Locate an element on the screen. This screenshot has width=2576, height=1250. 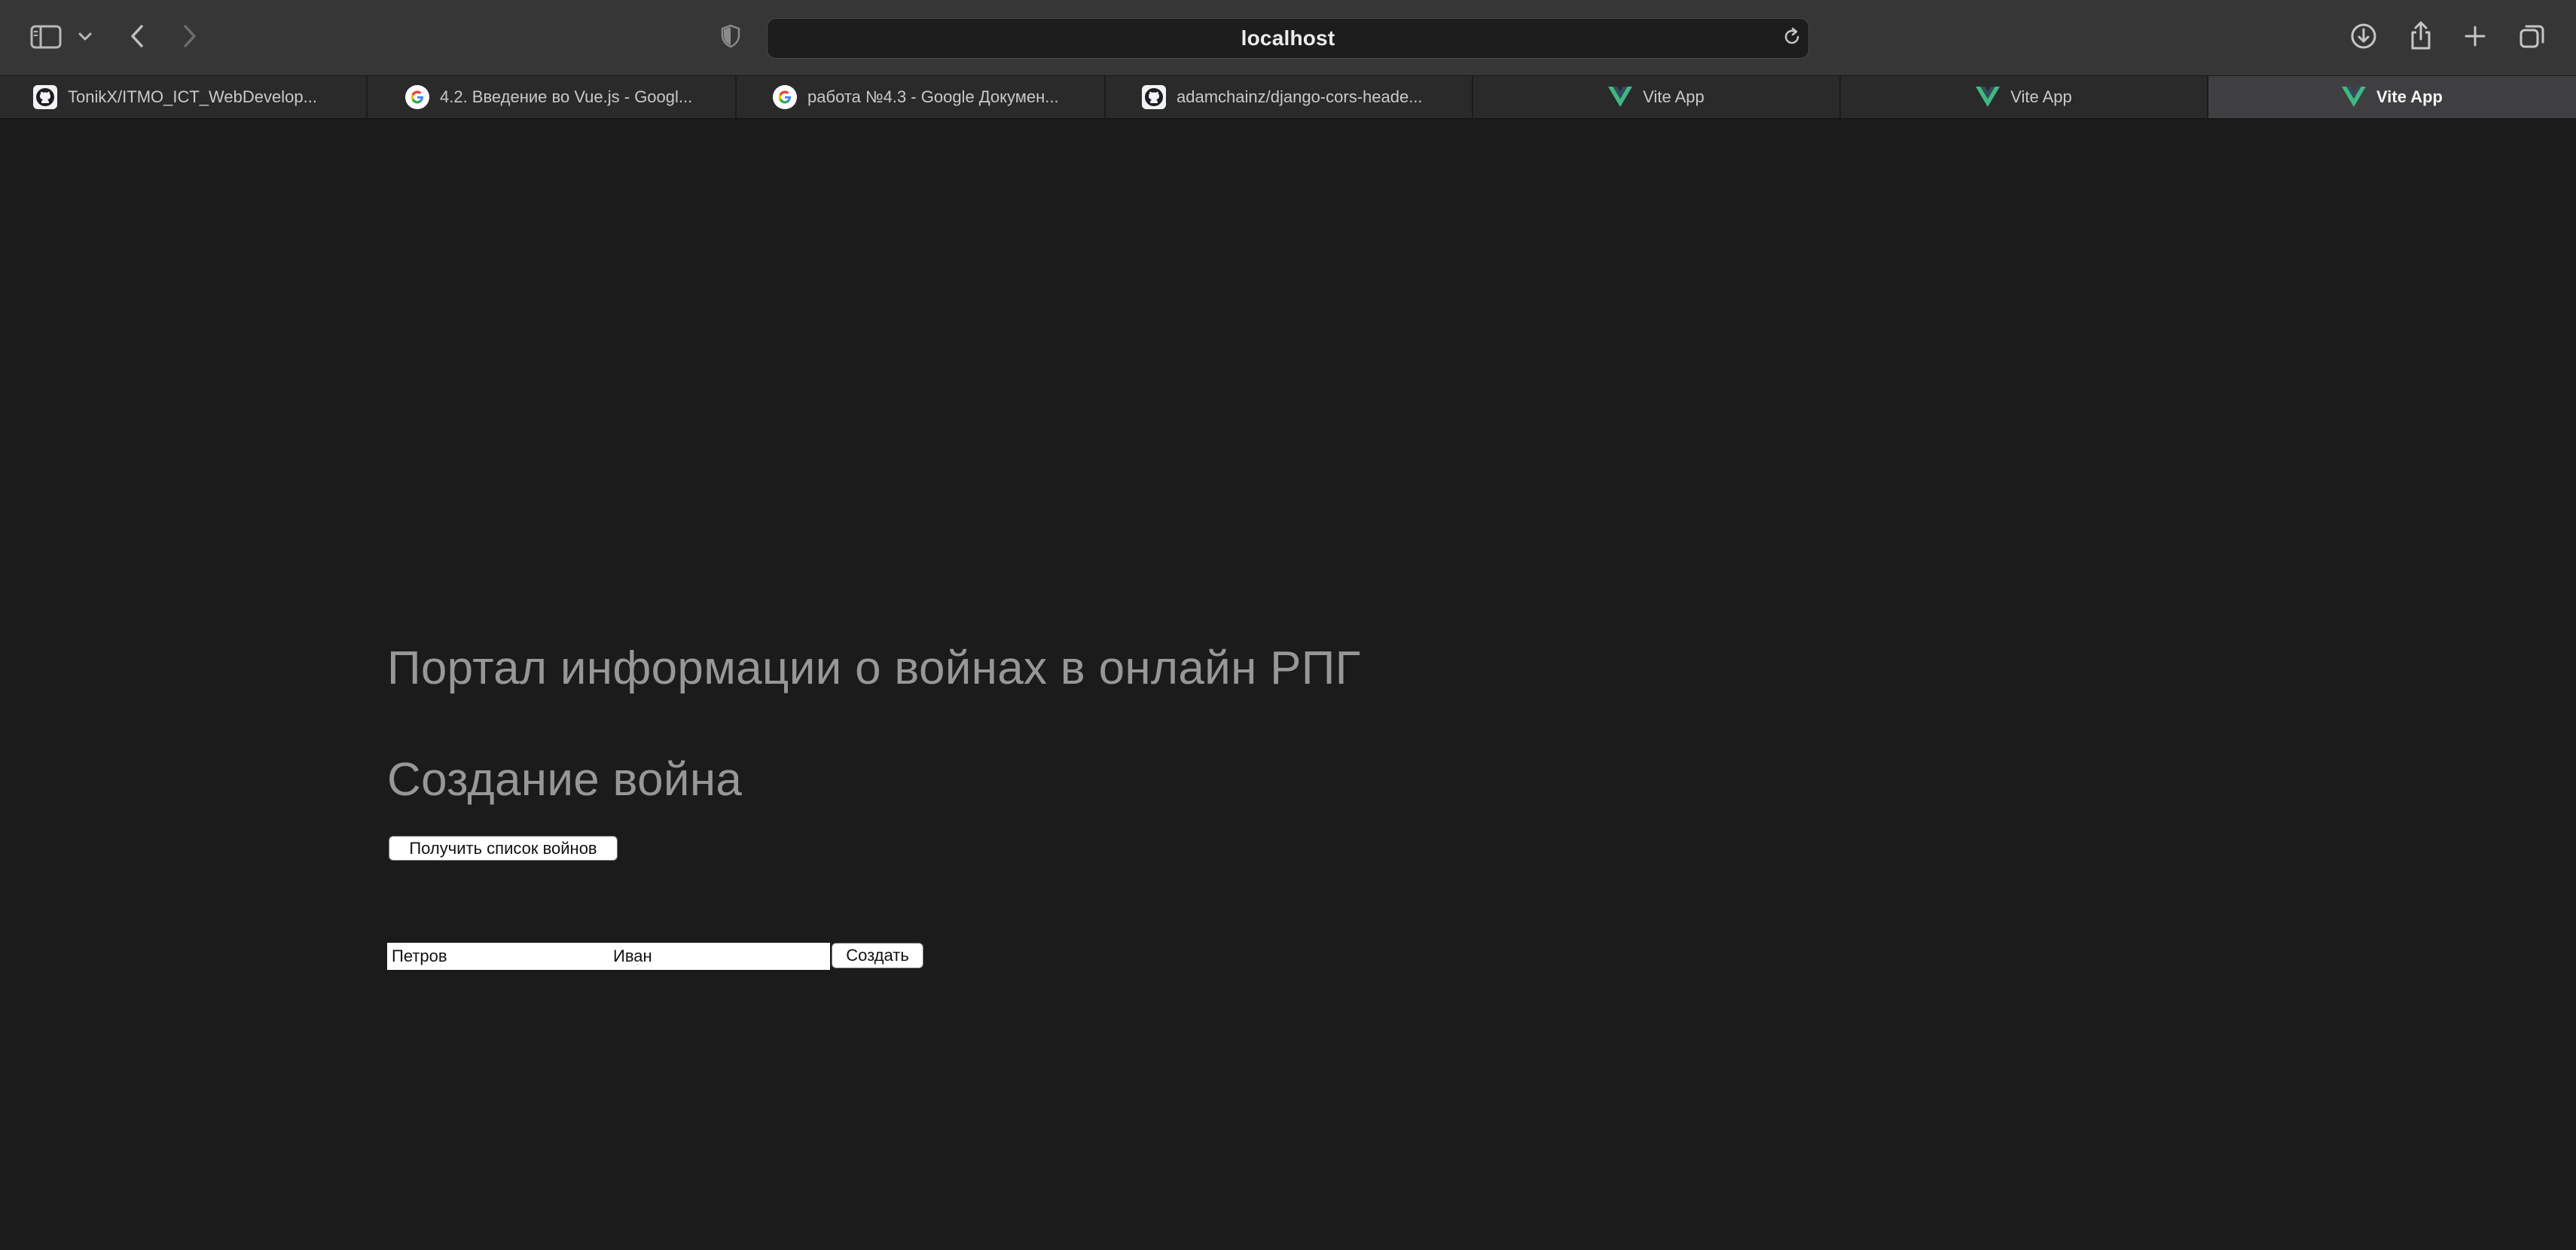
last-name-input is located at coordinates (498, 956).